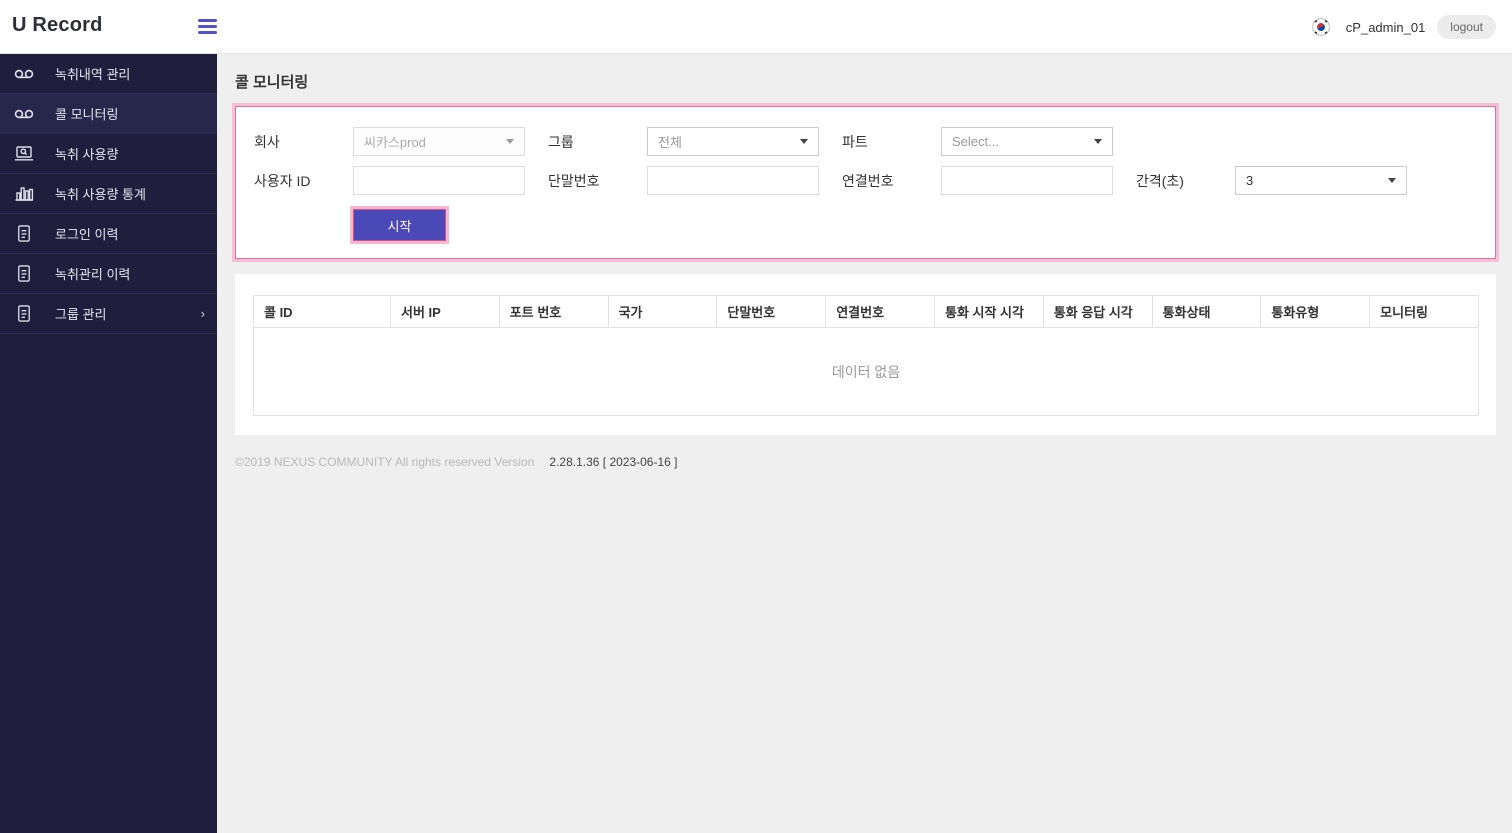 This screenshot has width=1512, height=833. Describe the element at coordinates (87, 114) in the screenshot. I see `sidebar-item-label: 콜 모니터링` at that location.